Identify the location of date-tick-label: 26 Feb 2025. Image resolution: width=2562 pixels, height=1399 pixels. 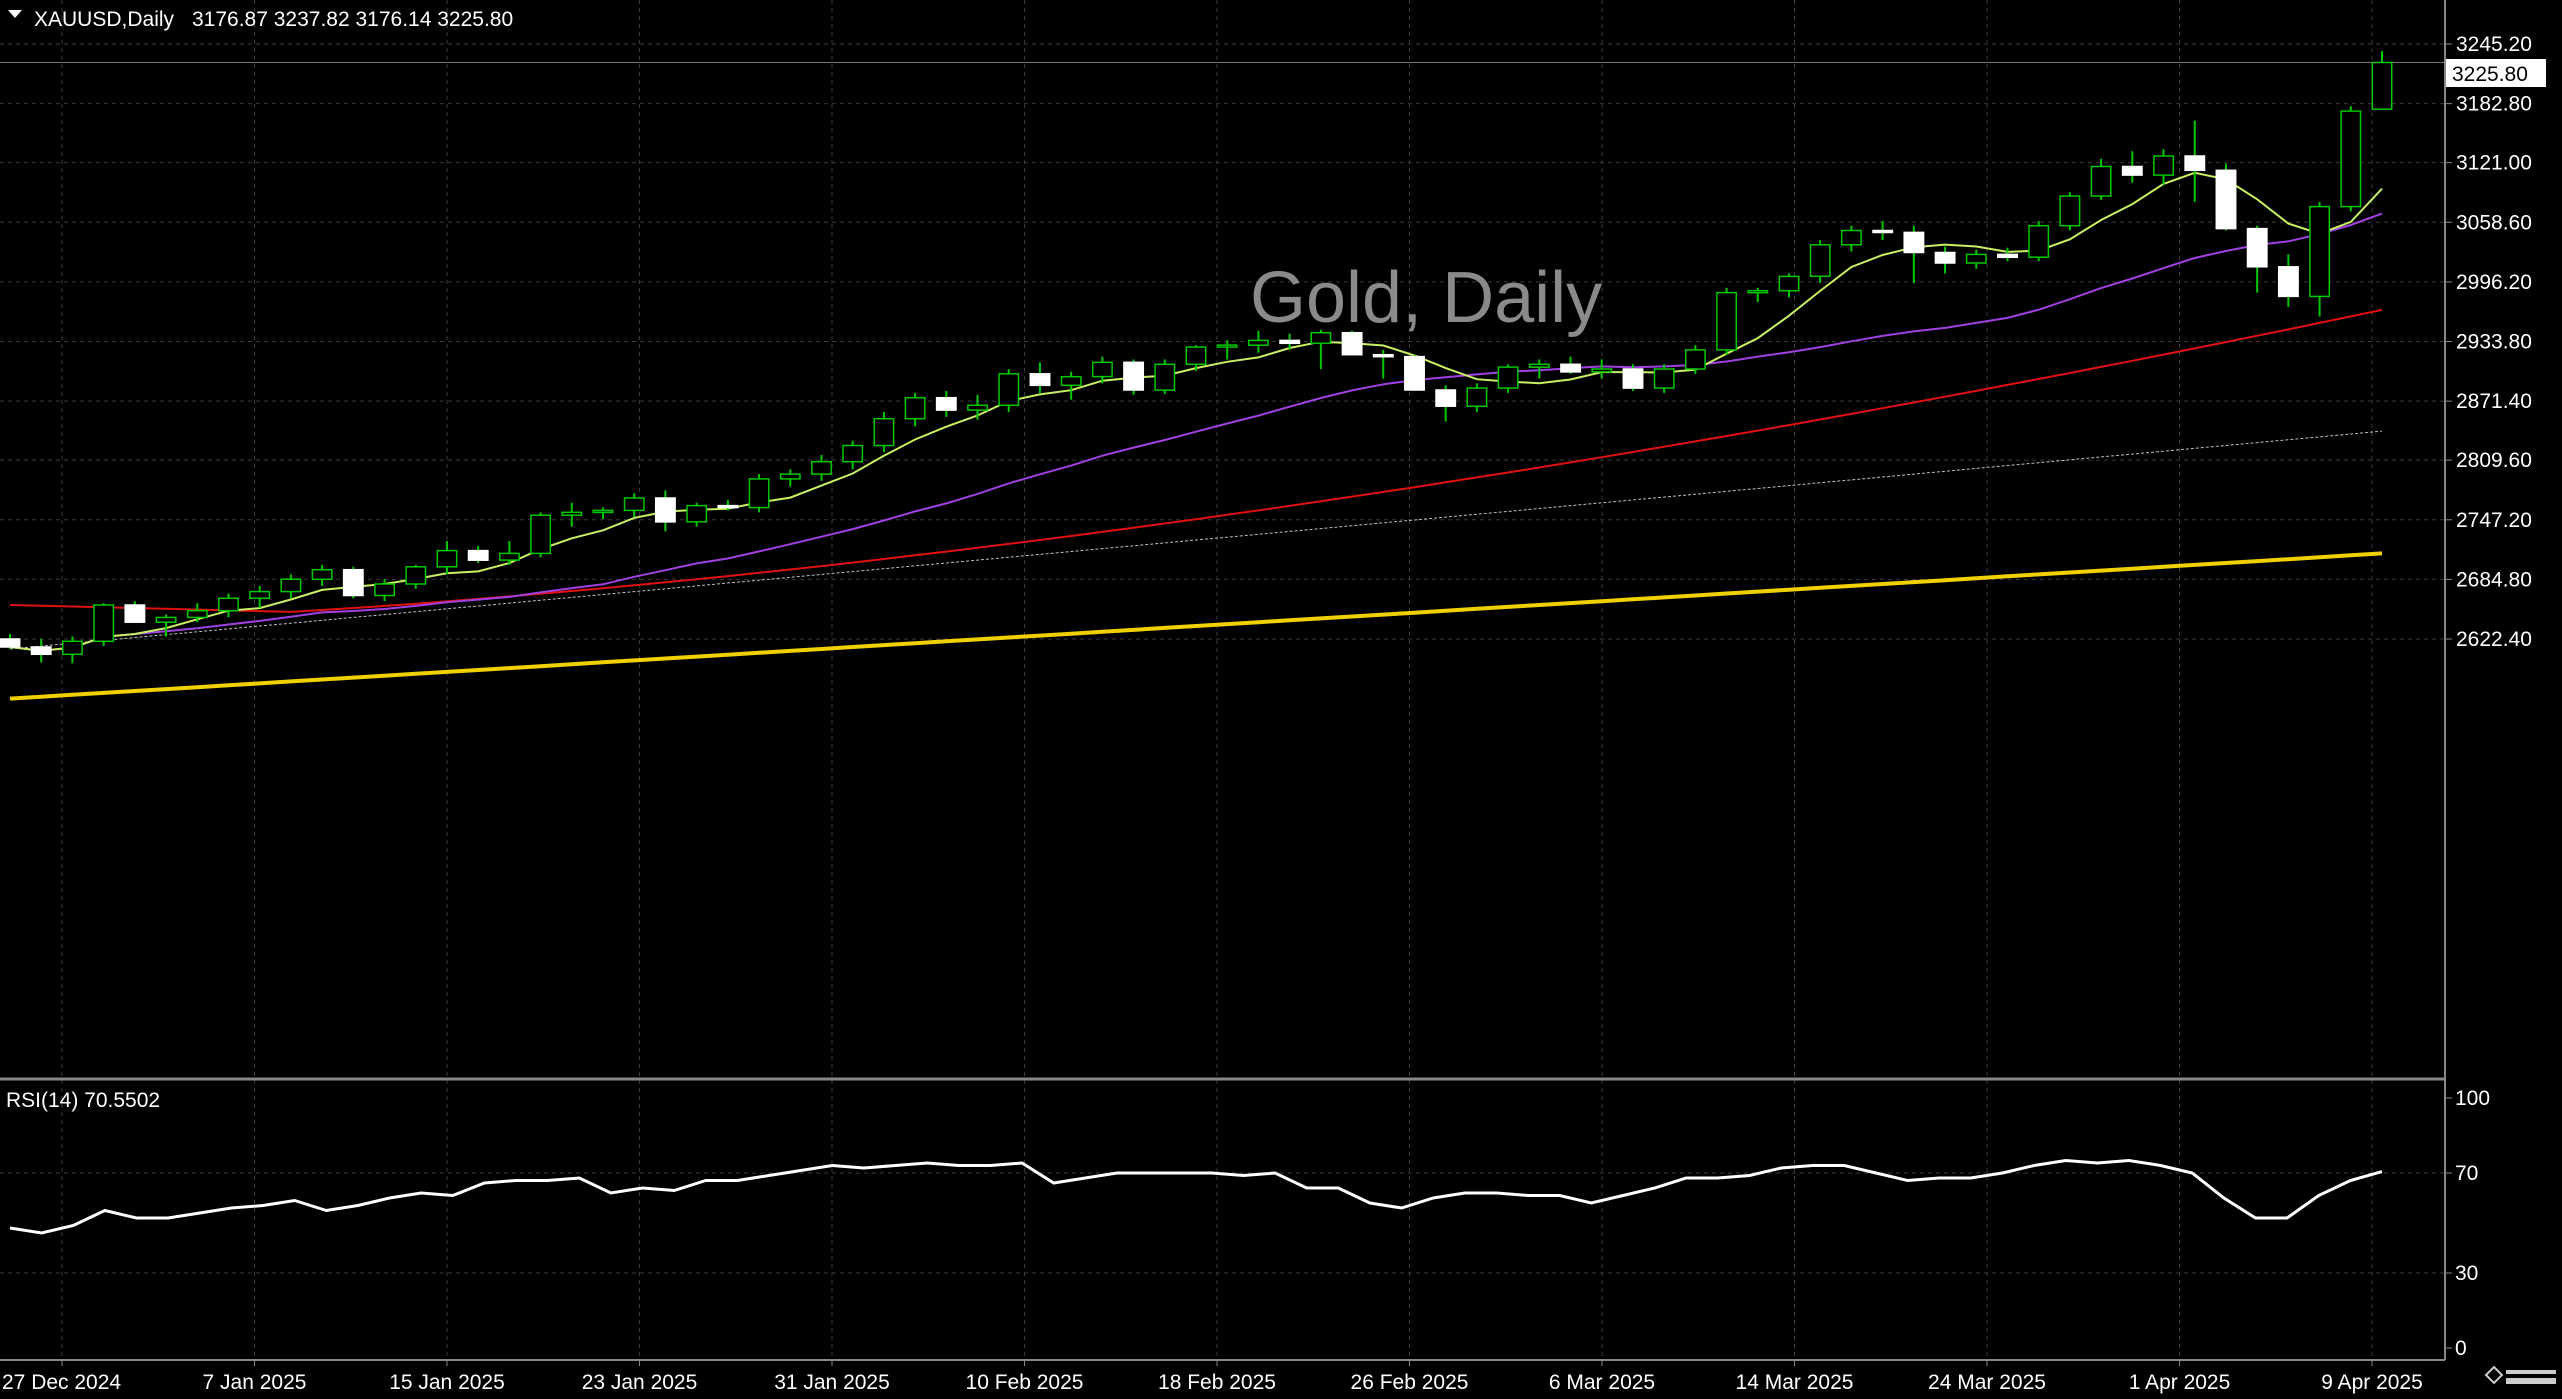
(1410, 1382).